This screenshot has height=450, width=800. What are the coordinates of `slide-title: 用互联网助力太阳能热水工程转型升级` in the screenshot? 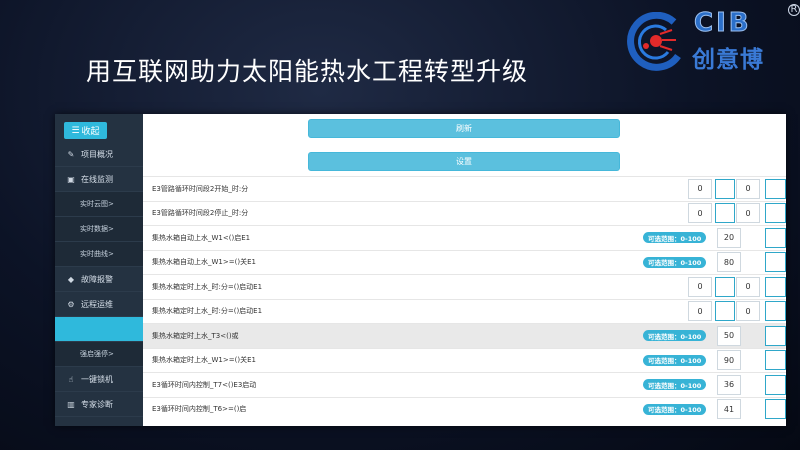 It's located at (307, 71).